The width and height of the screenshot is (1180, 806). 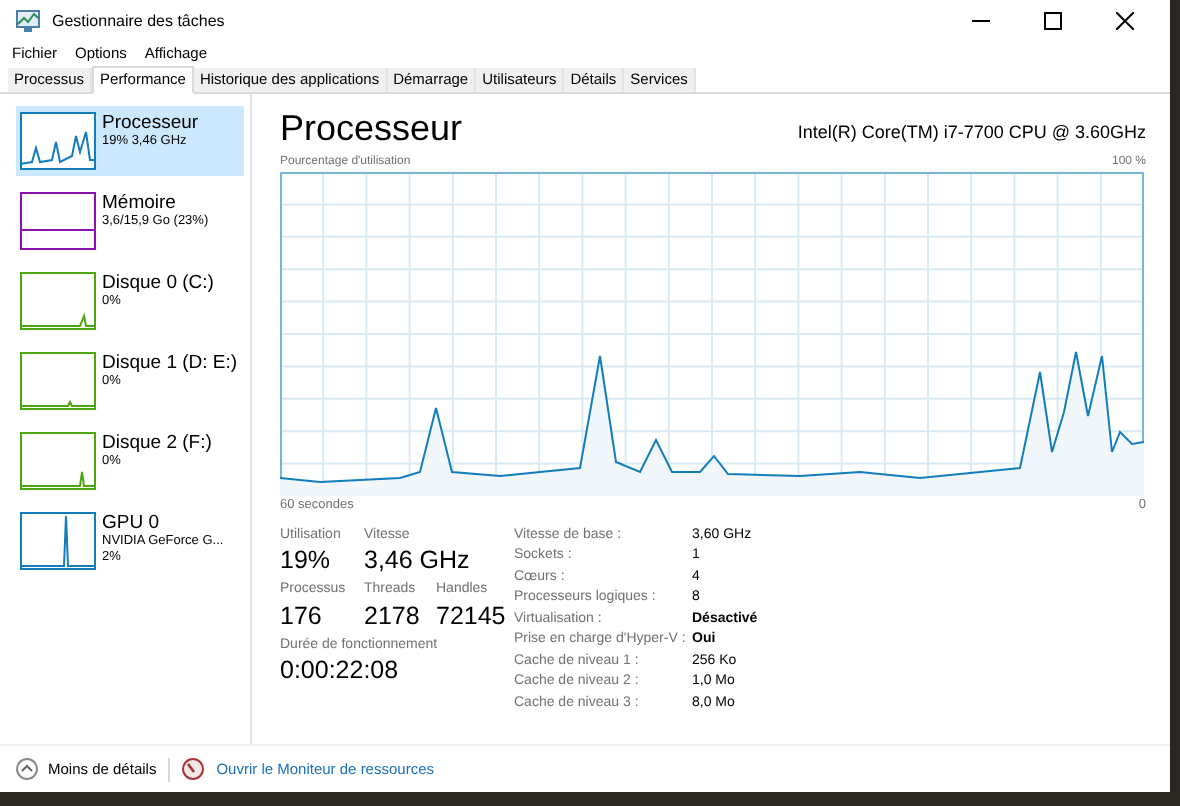 What do you see at coordinates (1124, 21) in the screenshot?
I see `close-icon` at bounding box center [1124, 21].